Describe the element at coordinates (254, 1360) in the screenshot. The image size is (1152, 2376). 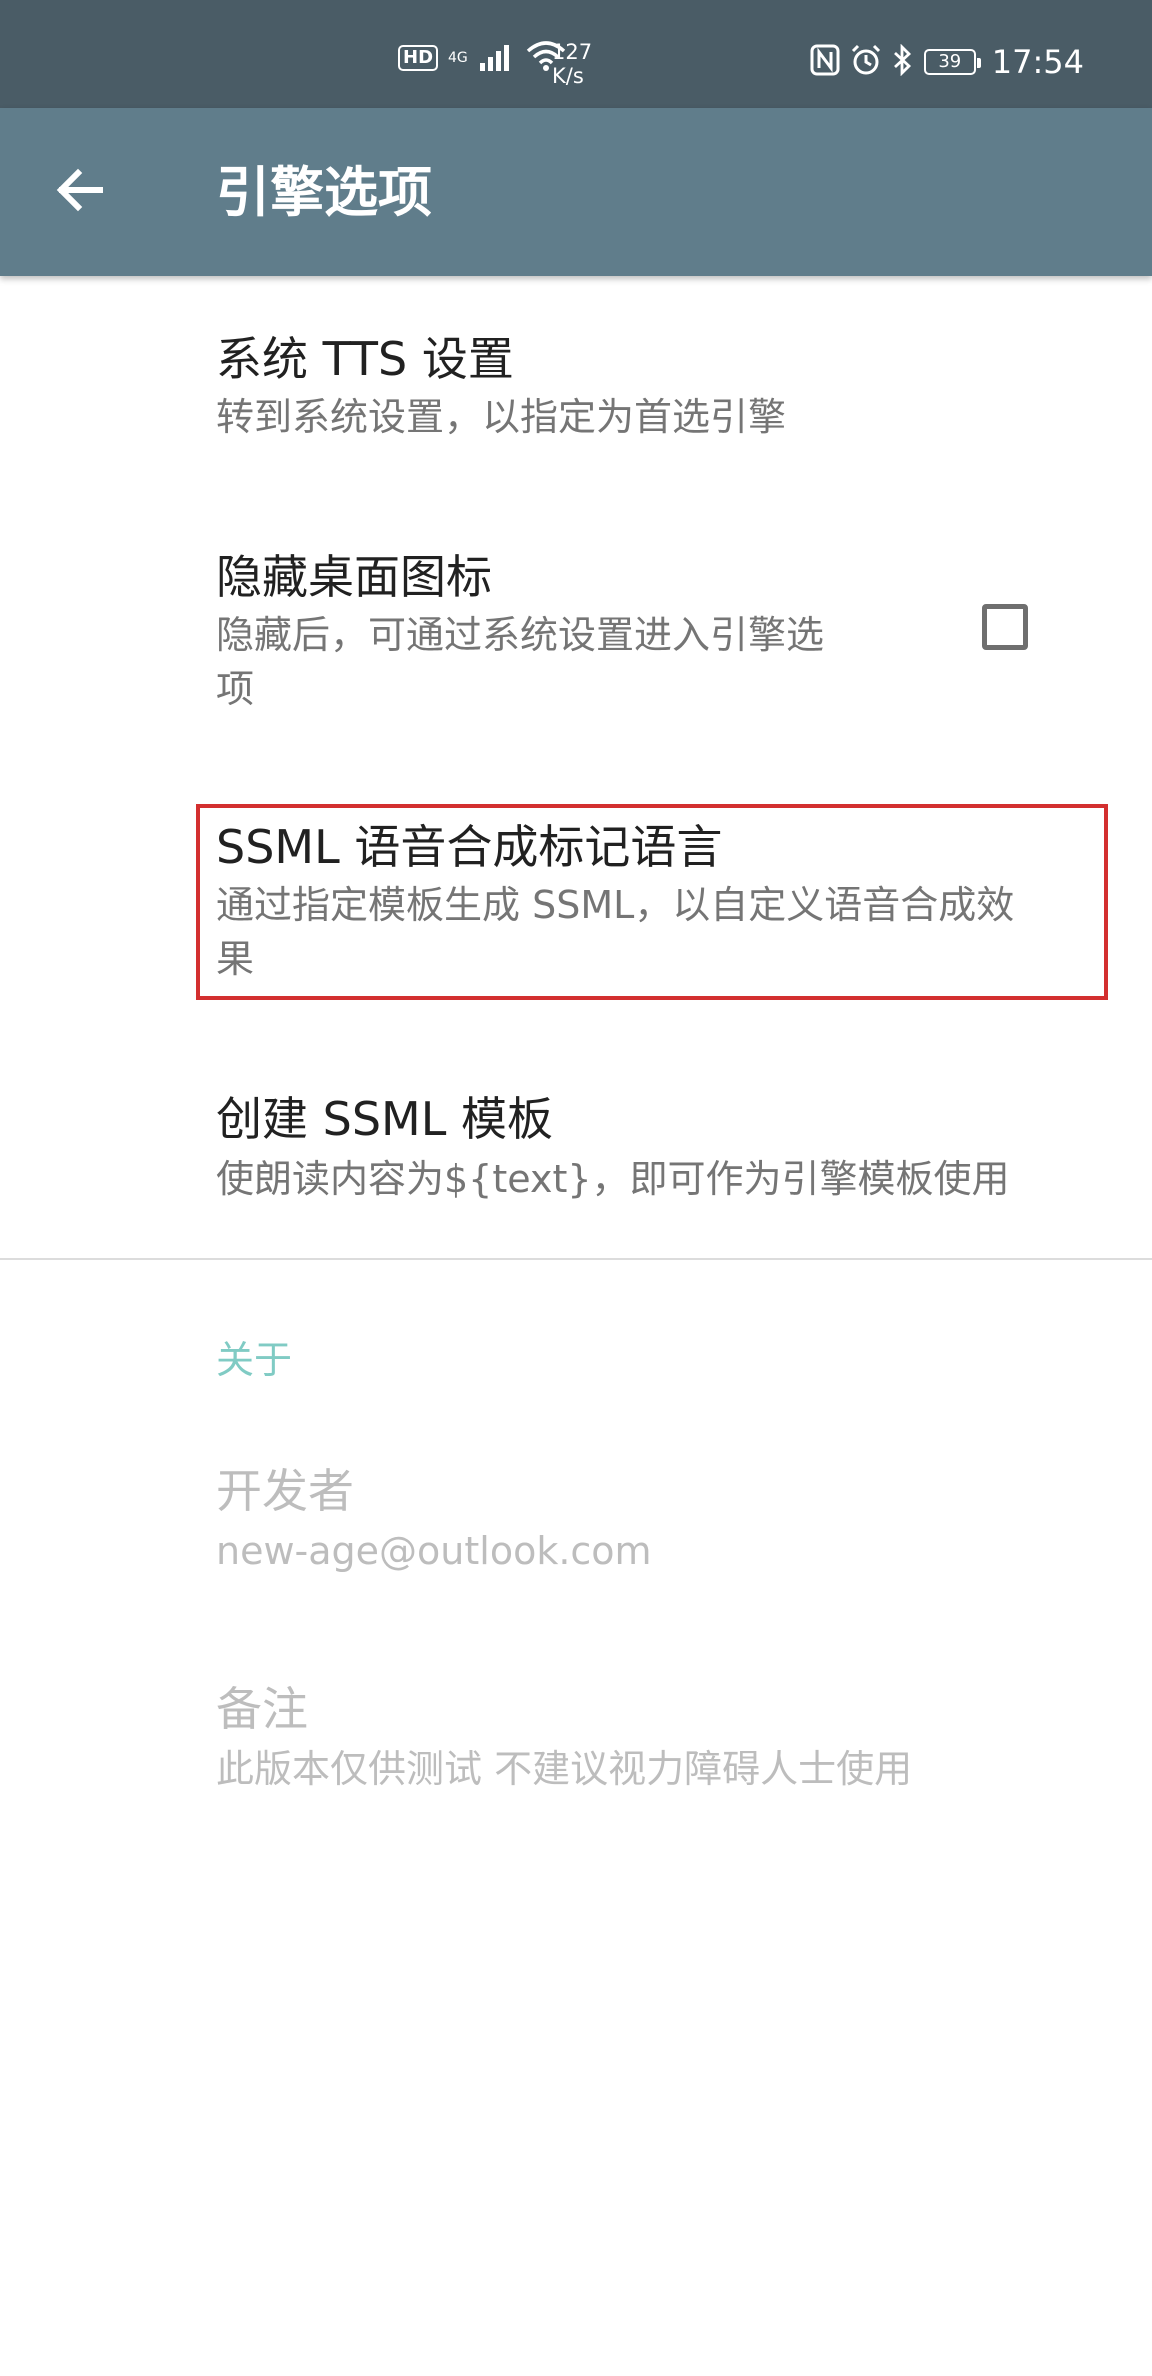
I see `category-about: 关于` at that location.